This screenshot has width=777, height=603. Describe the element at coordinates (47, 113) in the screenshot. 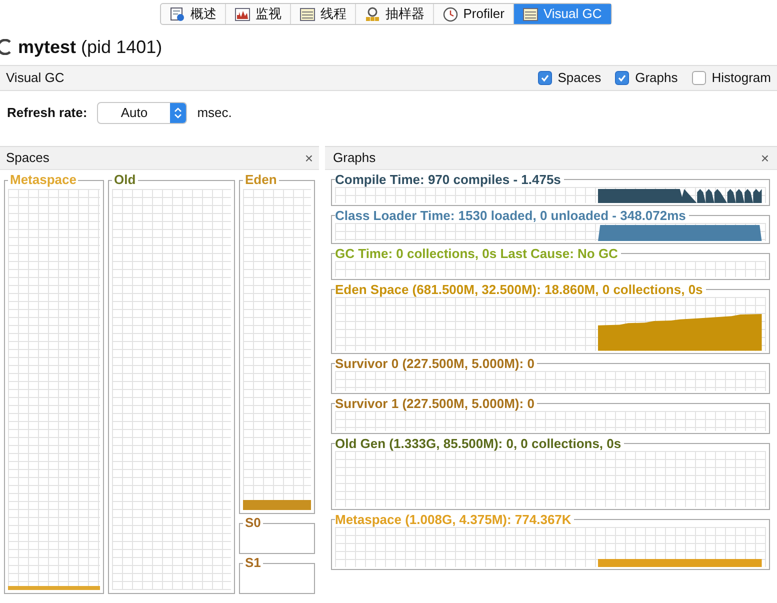

I see `refresh-rate-label: Refresh rate:` at that location.